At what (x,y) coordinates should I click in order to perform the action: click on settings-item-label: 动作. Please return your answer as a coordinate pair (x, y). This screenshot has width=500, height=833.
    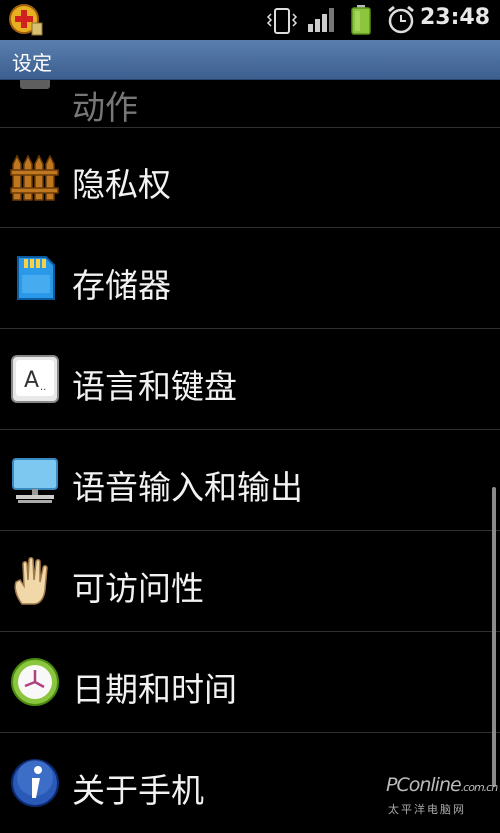
    Looking at the image, I should click on (105, 107).